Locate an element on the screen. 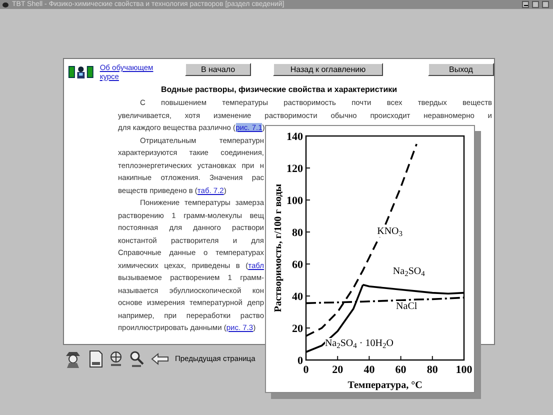 The image size is (553, 415). x-tick-label: 0 is located at coordinates (306, 370).